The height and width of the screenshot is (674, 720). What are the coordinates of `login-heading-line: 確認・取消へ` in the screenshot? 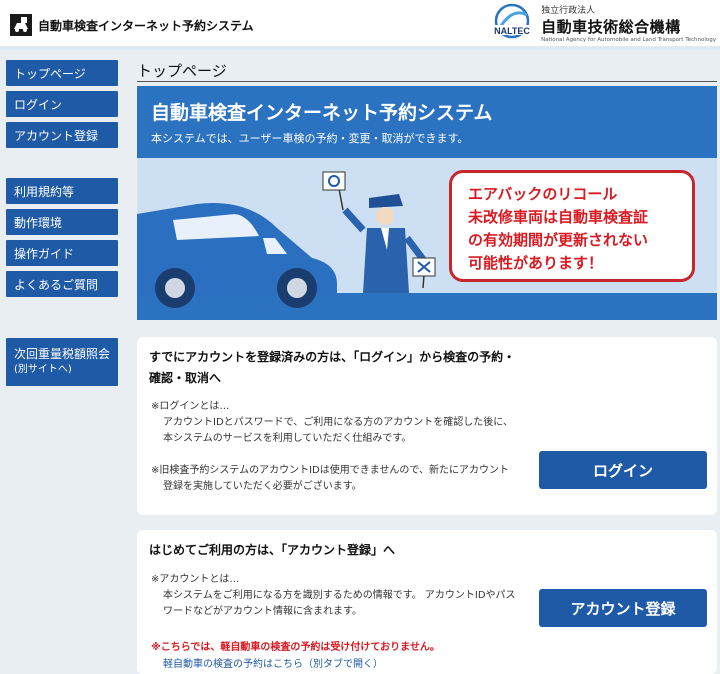 It's located at (185, 378).